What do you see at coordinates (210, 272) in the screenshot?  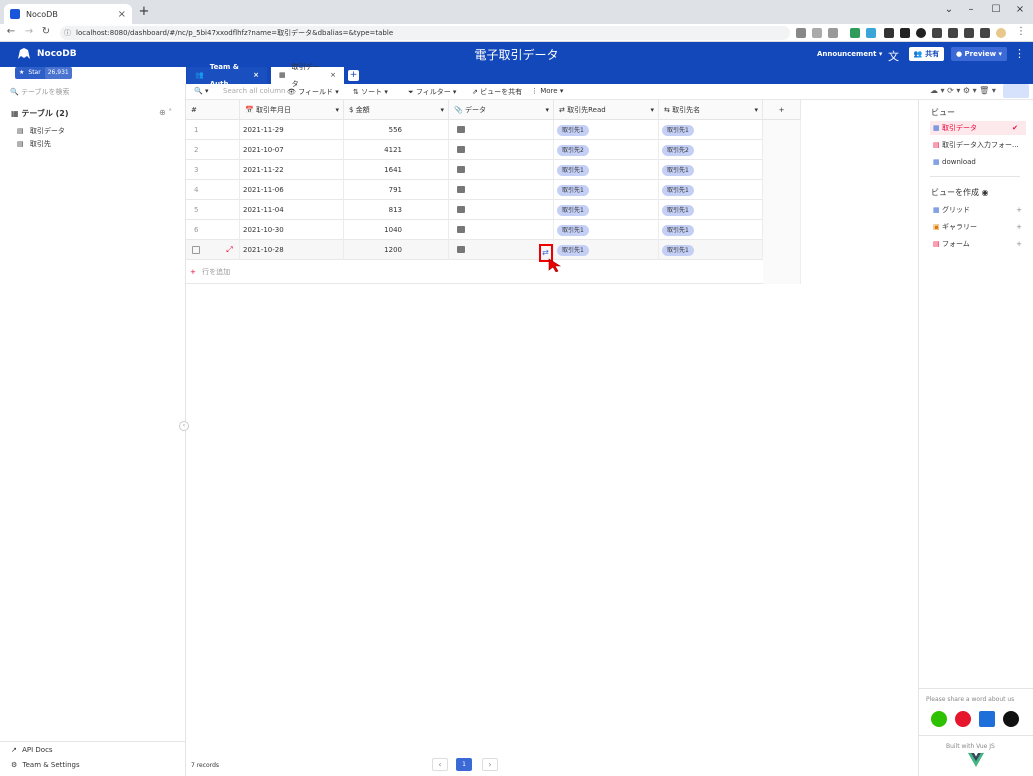 I see `add-row-button: + 行を追加` at bounding box center [210, 272].